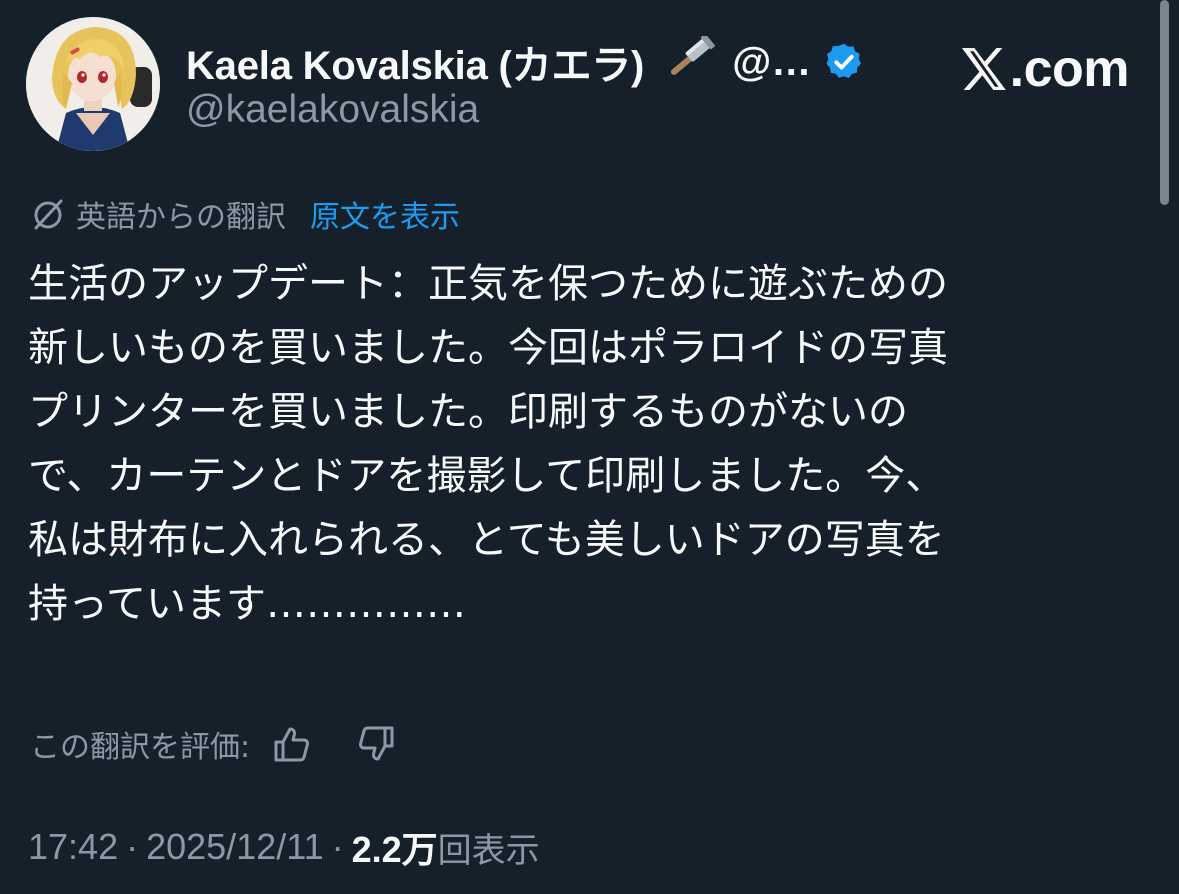 The height and width of the screenshot is (894, 1179). Describe the element at coordinates (486, 540) in the screenshot. I see `tweet-line: 私は財布に入れられる、とても美しいドアの写真を` at that location.